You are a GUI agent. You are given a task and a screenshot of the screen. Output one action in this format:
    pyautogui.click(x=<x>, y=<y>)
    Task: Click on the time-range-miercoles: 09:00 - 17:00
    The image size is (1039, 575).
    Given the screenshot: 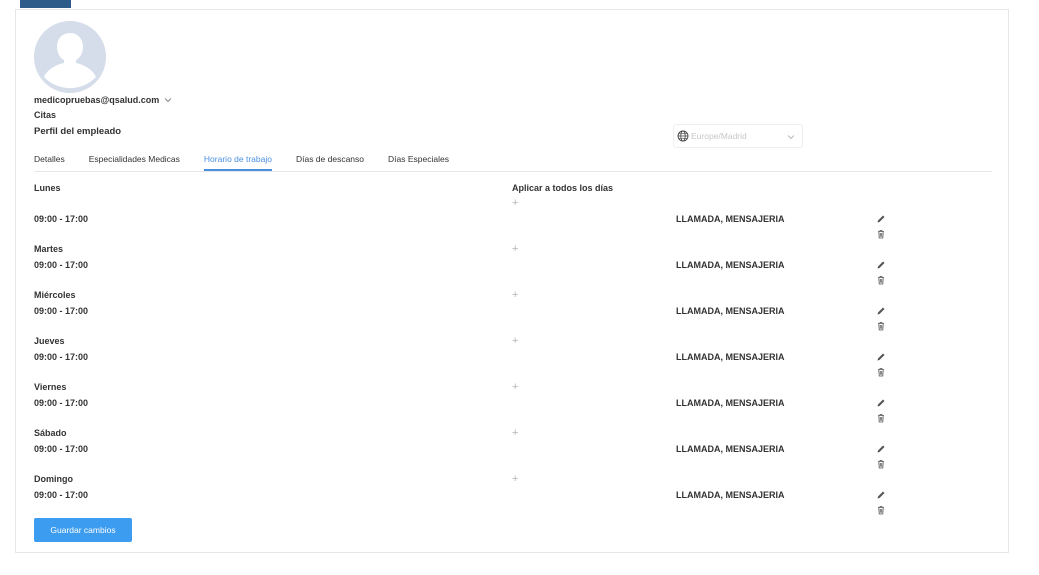 What is the action you would take?
    pyautogui.click(x=61, y=311)
    